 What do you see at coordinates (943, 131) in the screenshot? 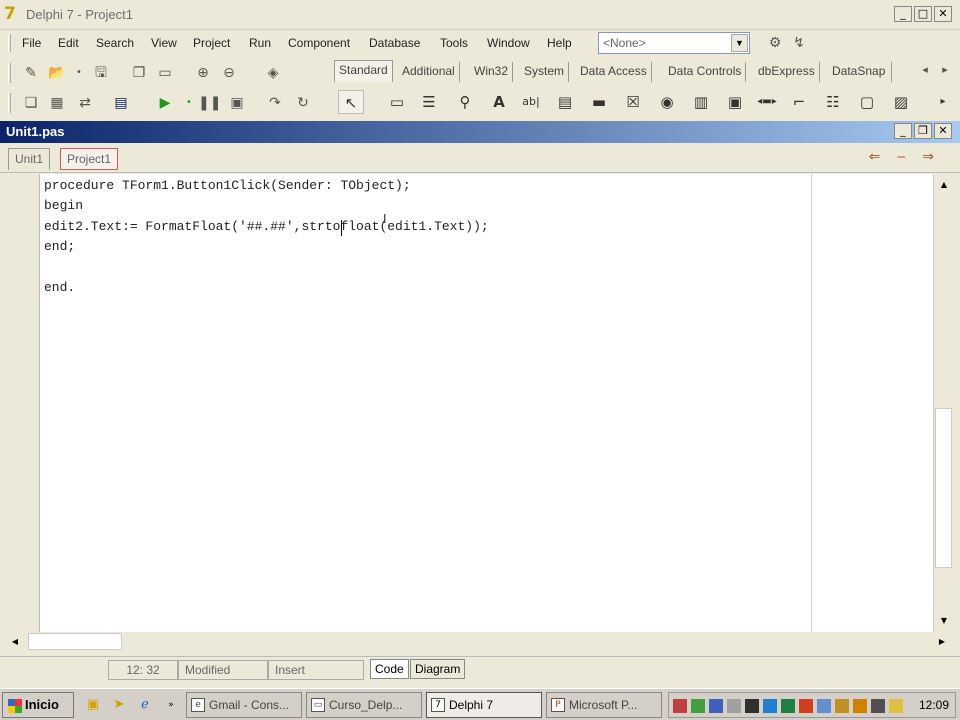
I see `editor-close-button: ✕` at bounding box center [943, 131].